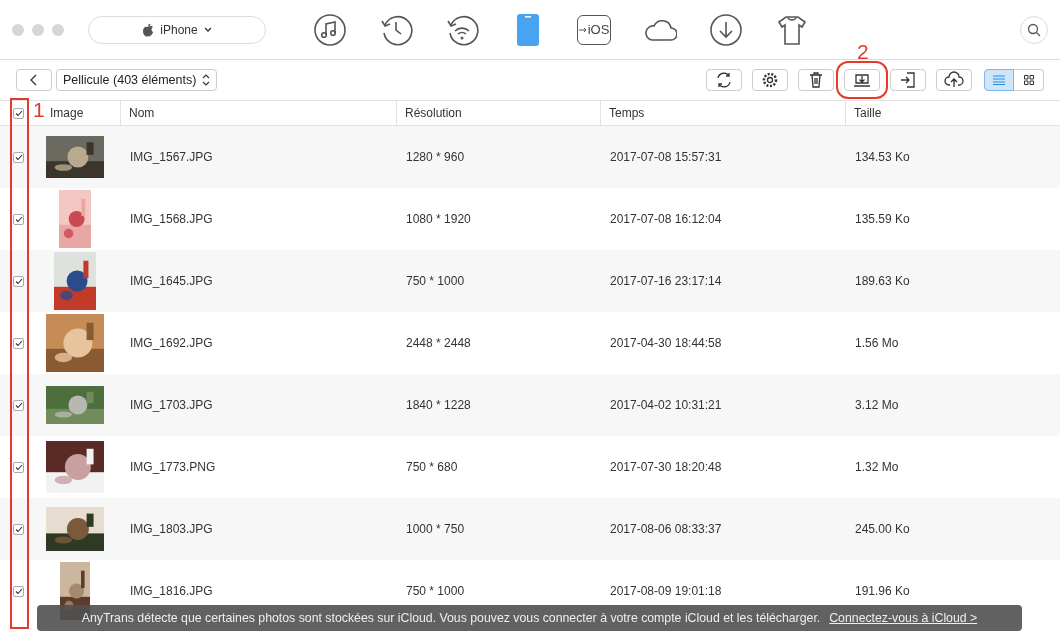 The height and width of the screenshot is (635, 1060). I want to click on table-cell-text: 2448 * 2448, so click(438, 343).